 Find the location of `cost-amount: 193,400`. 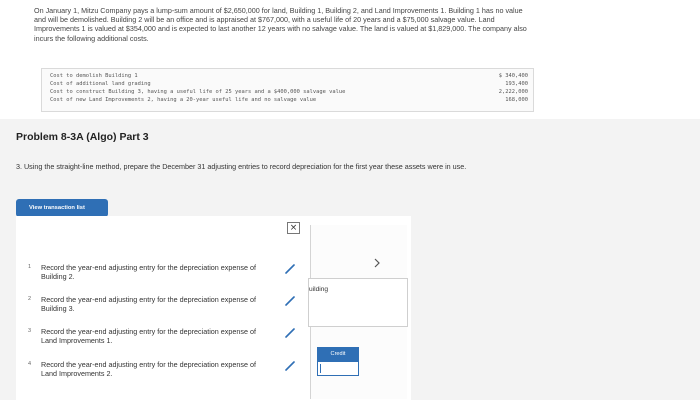

cost-amount: 193,400 is located at coordinates (516, 84).